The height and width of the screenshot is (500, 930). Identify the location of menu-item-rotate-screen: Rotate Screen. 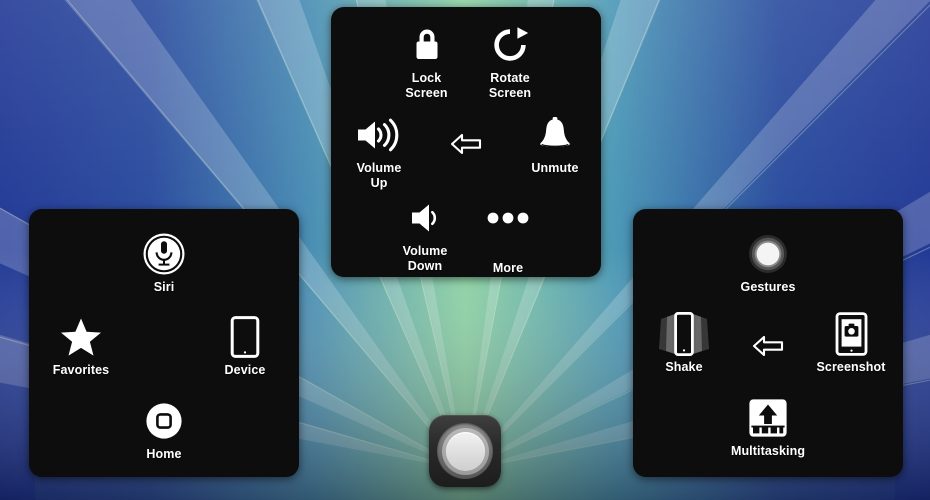
(510, 61).